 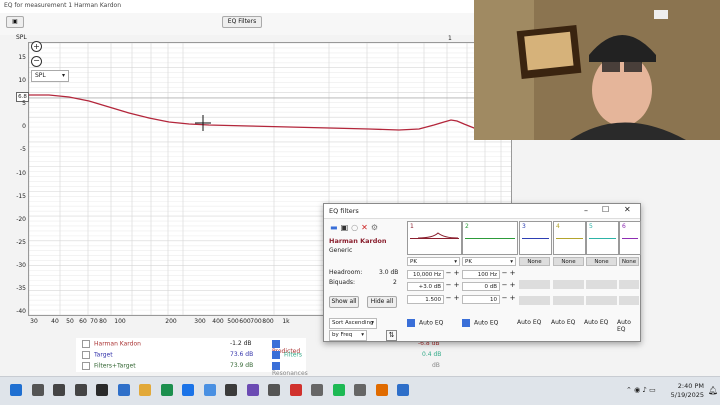 I want to click on vlc-icon, so click(x=381, y=390).